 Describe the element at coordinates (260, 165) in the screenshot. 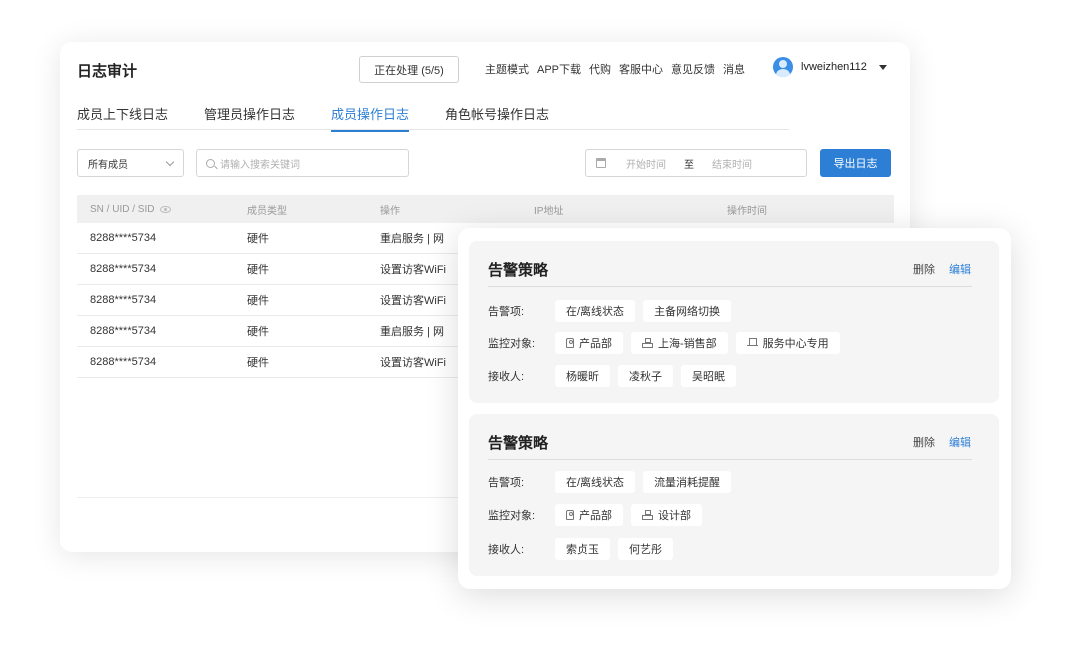

I see `search-placeholder: 请输入搜索关键词` at that location.